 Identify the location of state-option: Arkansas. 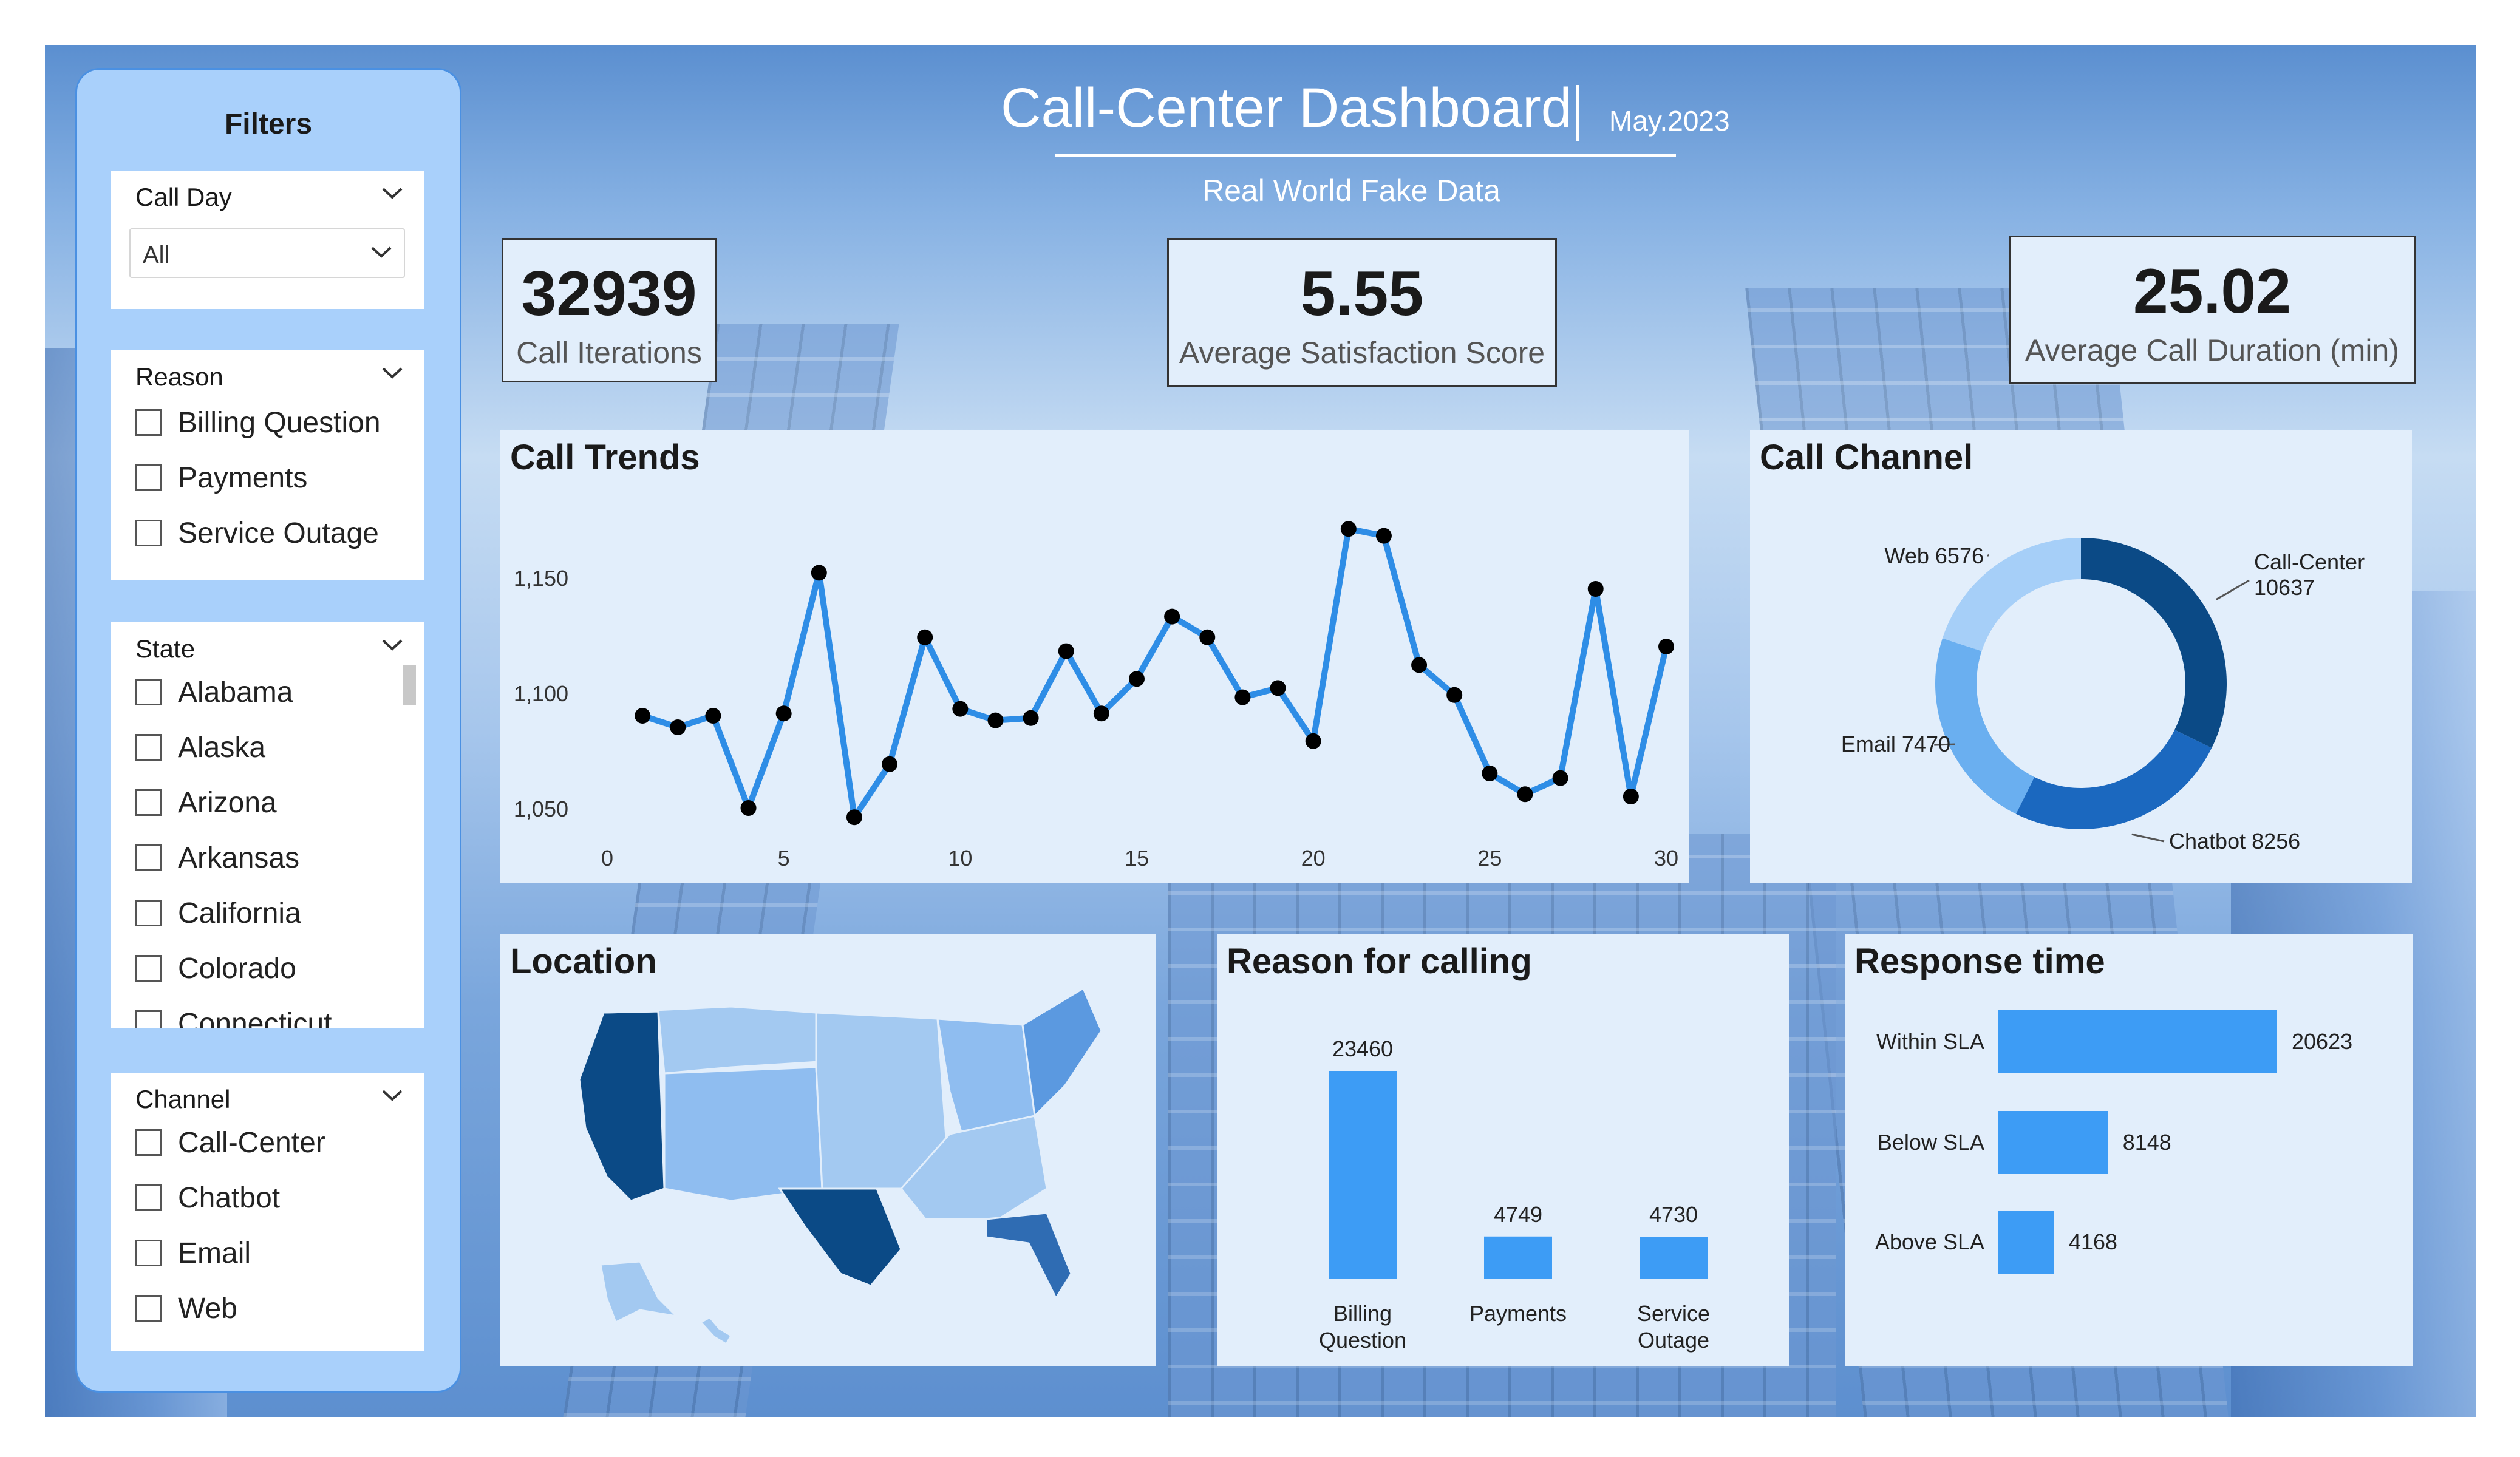
(217, 859).